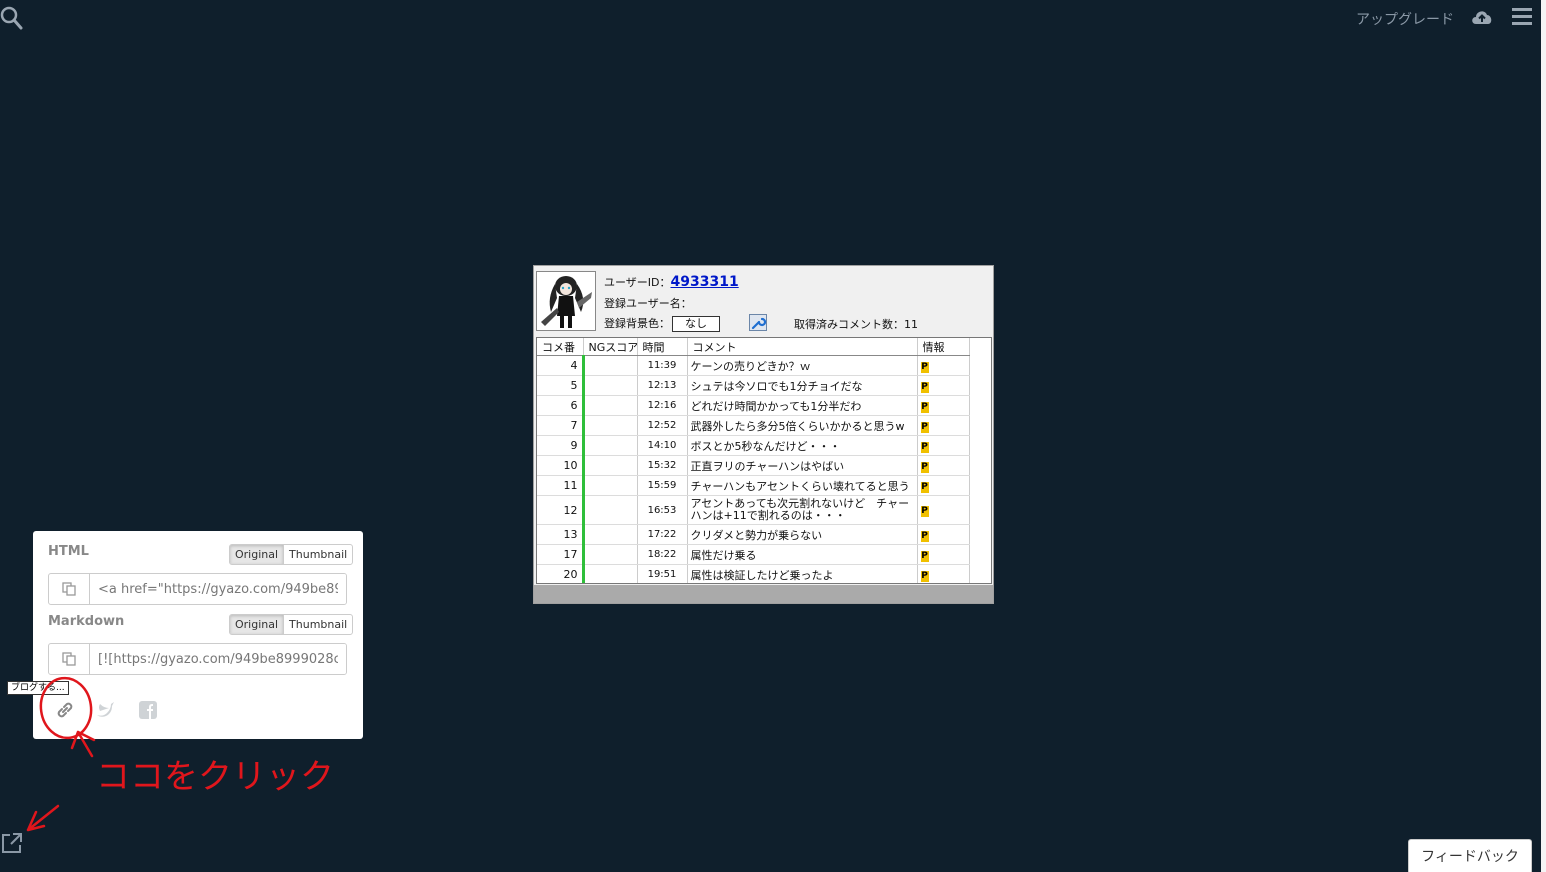 This screenshot has width=1546, height=872. I want to click on comment-number: 6, so click(560, 405).